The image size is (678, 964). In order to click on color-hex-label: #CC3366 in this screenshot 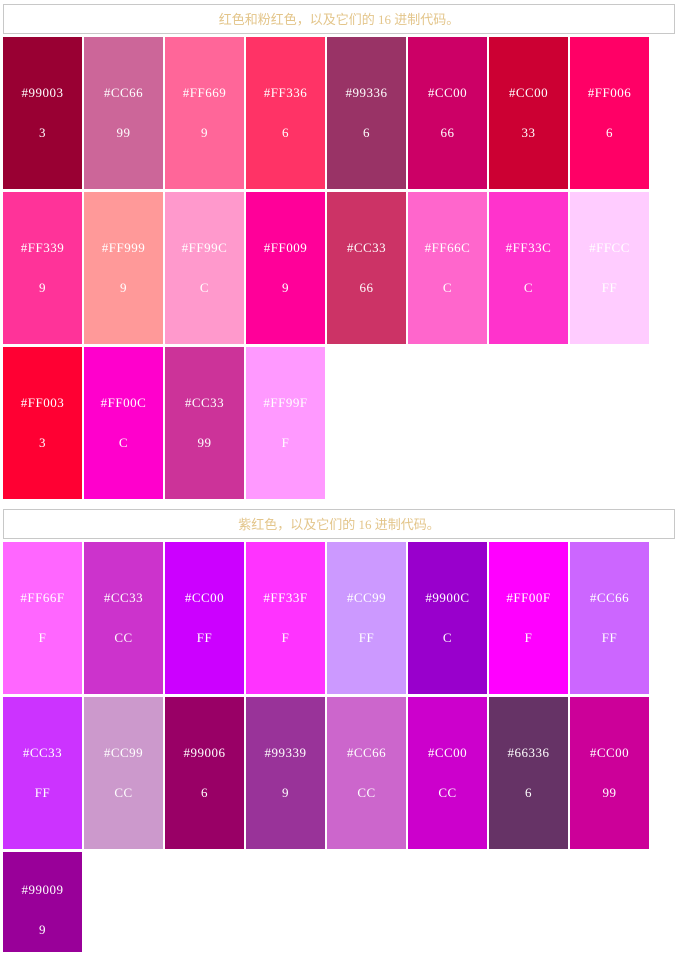, I will do `click(366, 267)`.